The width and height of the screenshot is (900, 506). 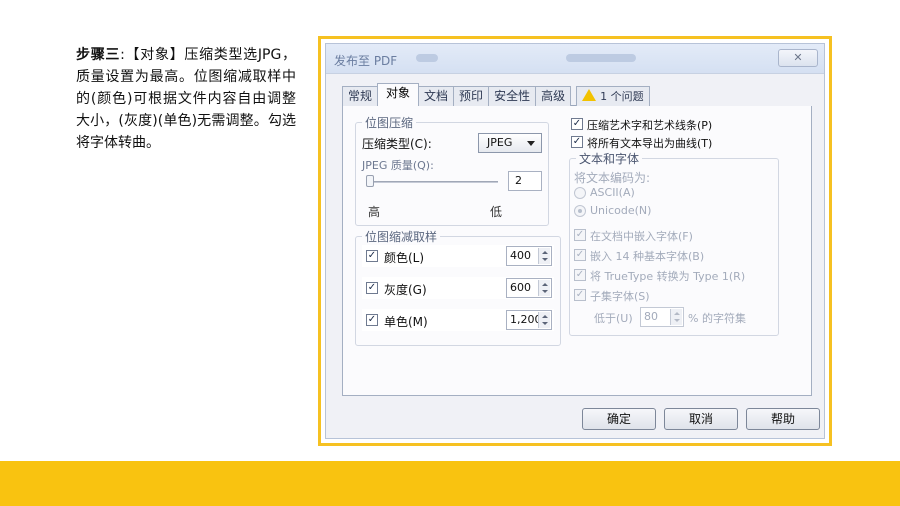 What do you see at coordinates (372, 288) in the screenshot?
I see `downsample-gray-checkbox: ✓` at bounding box center [372, 288].